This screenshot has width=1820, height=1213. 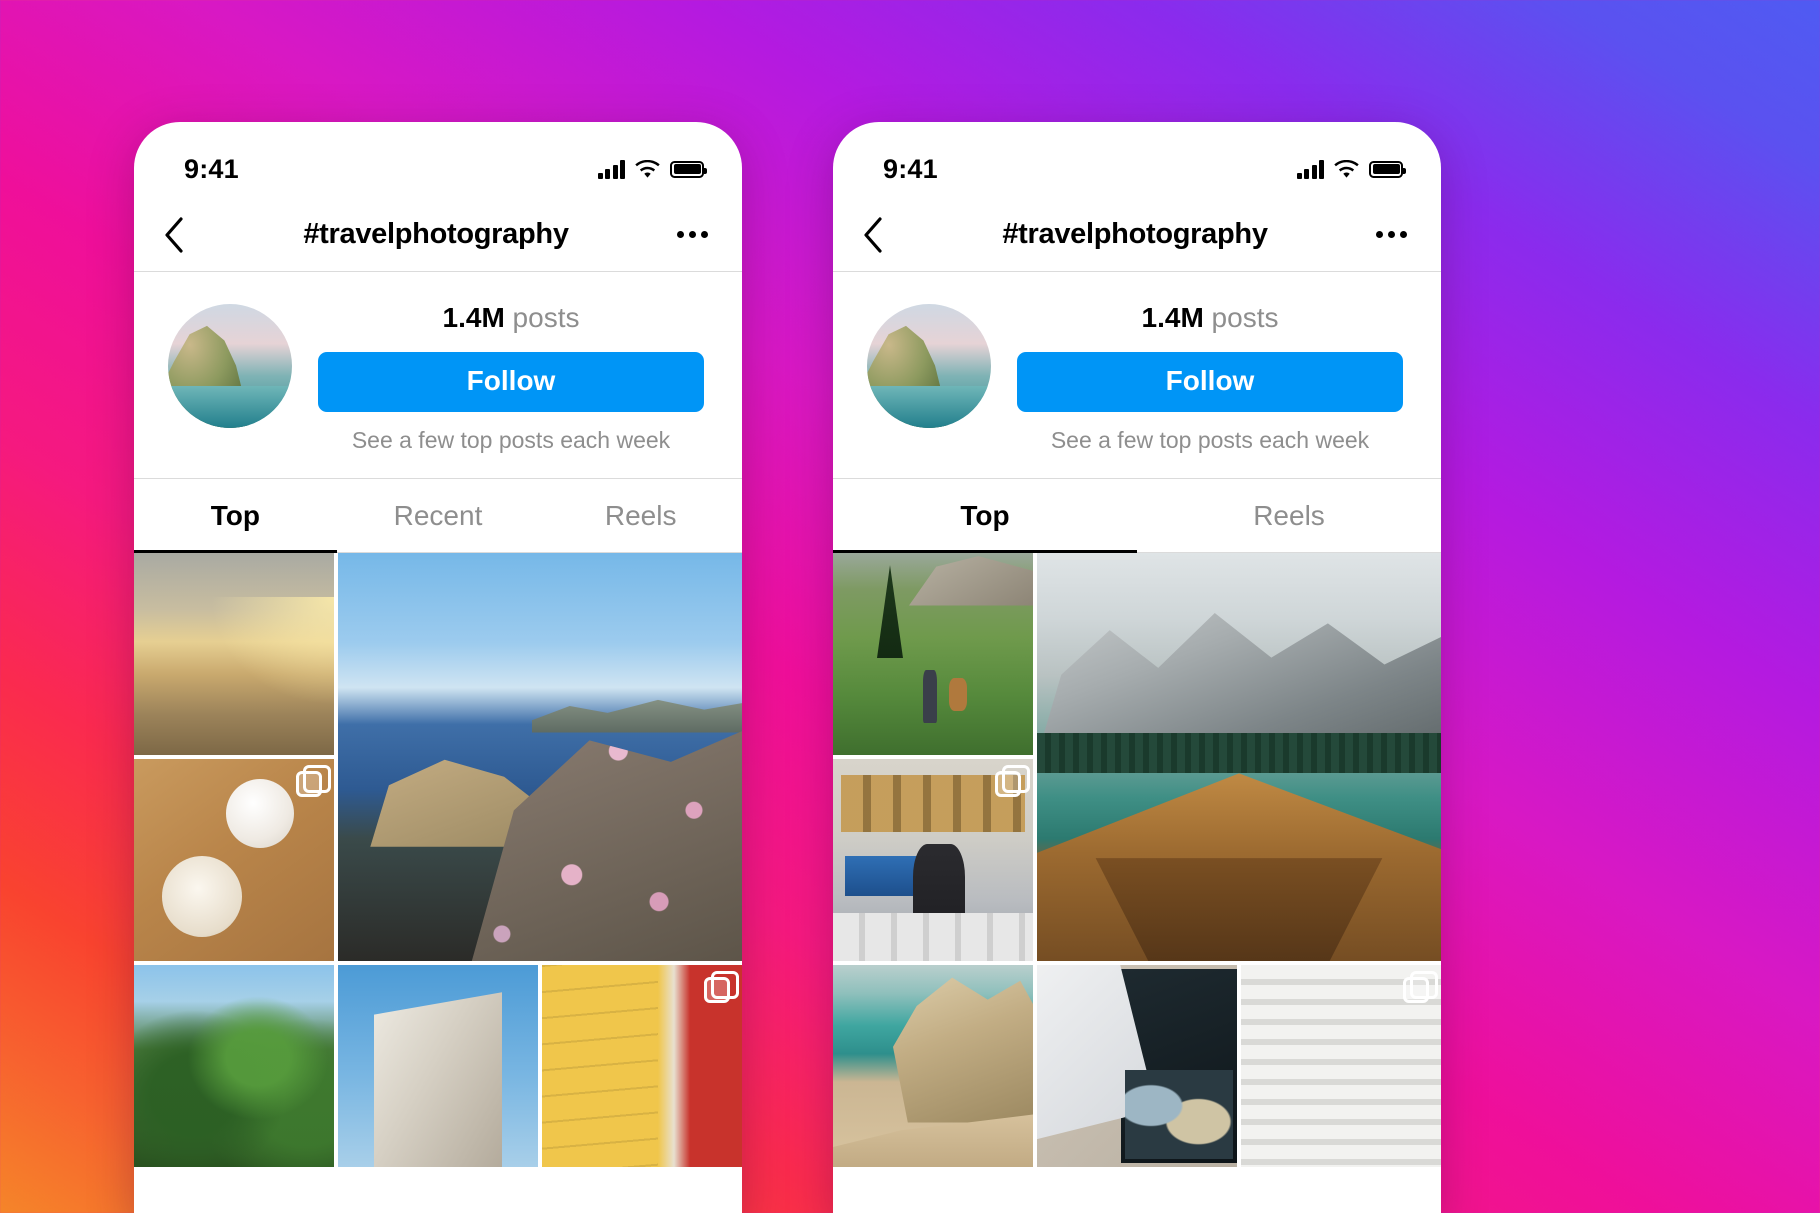 What do you see at coordinates (174, 234) in the screenshot?
I see `chevron-left-icon` at bounding box center [174, 234].